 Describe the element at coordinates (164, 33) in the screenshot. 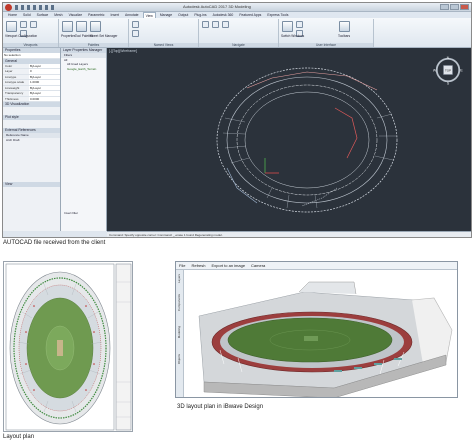

I see `ribbon-group-named-views: Named Views` at that location.